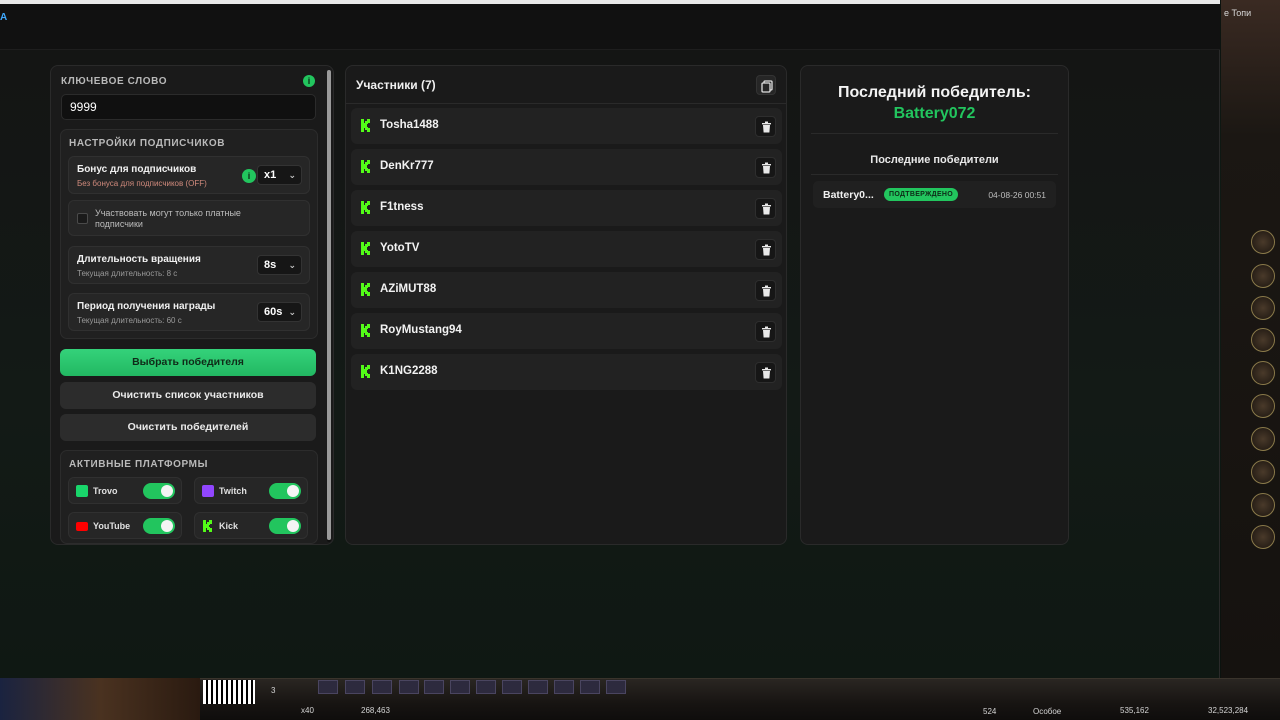 This screenshot has width=1280, height=720. I want to click on participant-name: DenKr777, so click(407, 166).